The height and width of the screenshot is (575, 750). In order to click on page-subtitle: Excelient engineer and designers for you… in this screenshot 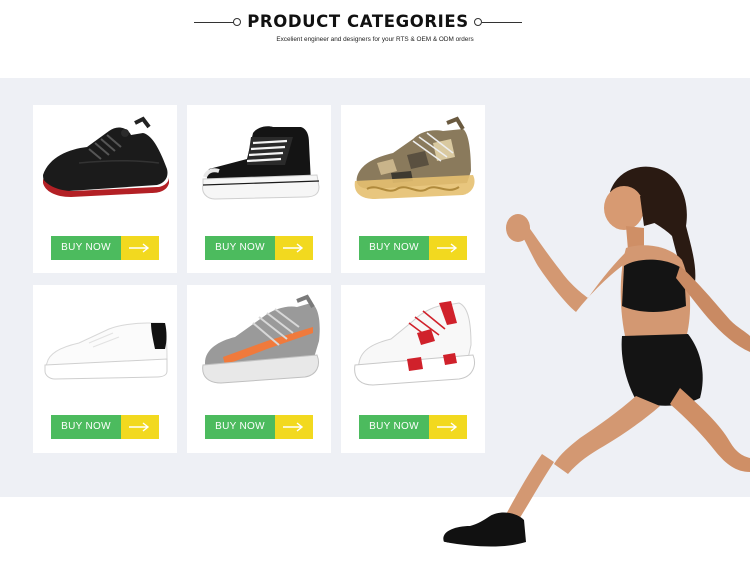, I will do `click(375, 39)`.